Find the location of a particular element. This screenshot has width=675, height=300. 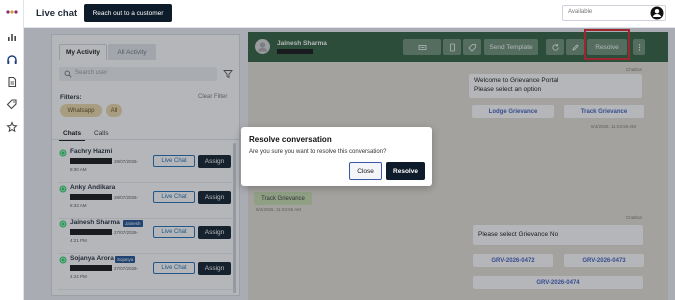

star-icon is located at coordinates (12, 126).